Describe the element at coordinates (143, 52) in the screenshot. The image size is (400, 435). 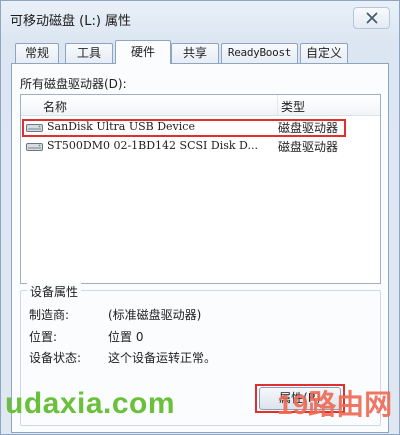
I see `tab-hardware: 硬件` at that location.